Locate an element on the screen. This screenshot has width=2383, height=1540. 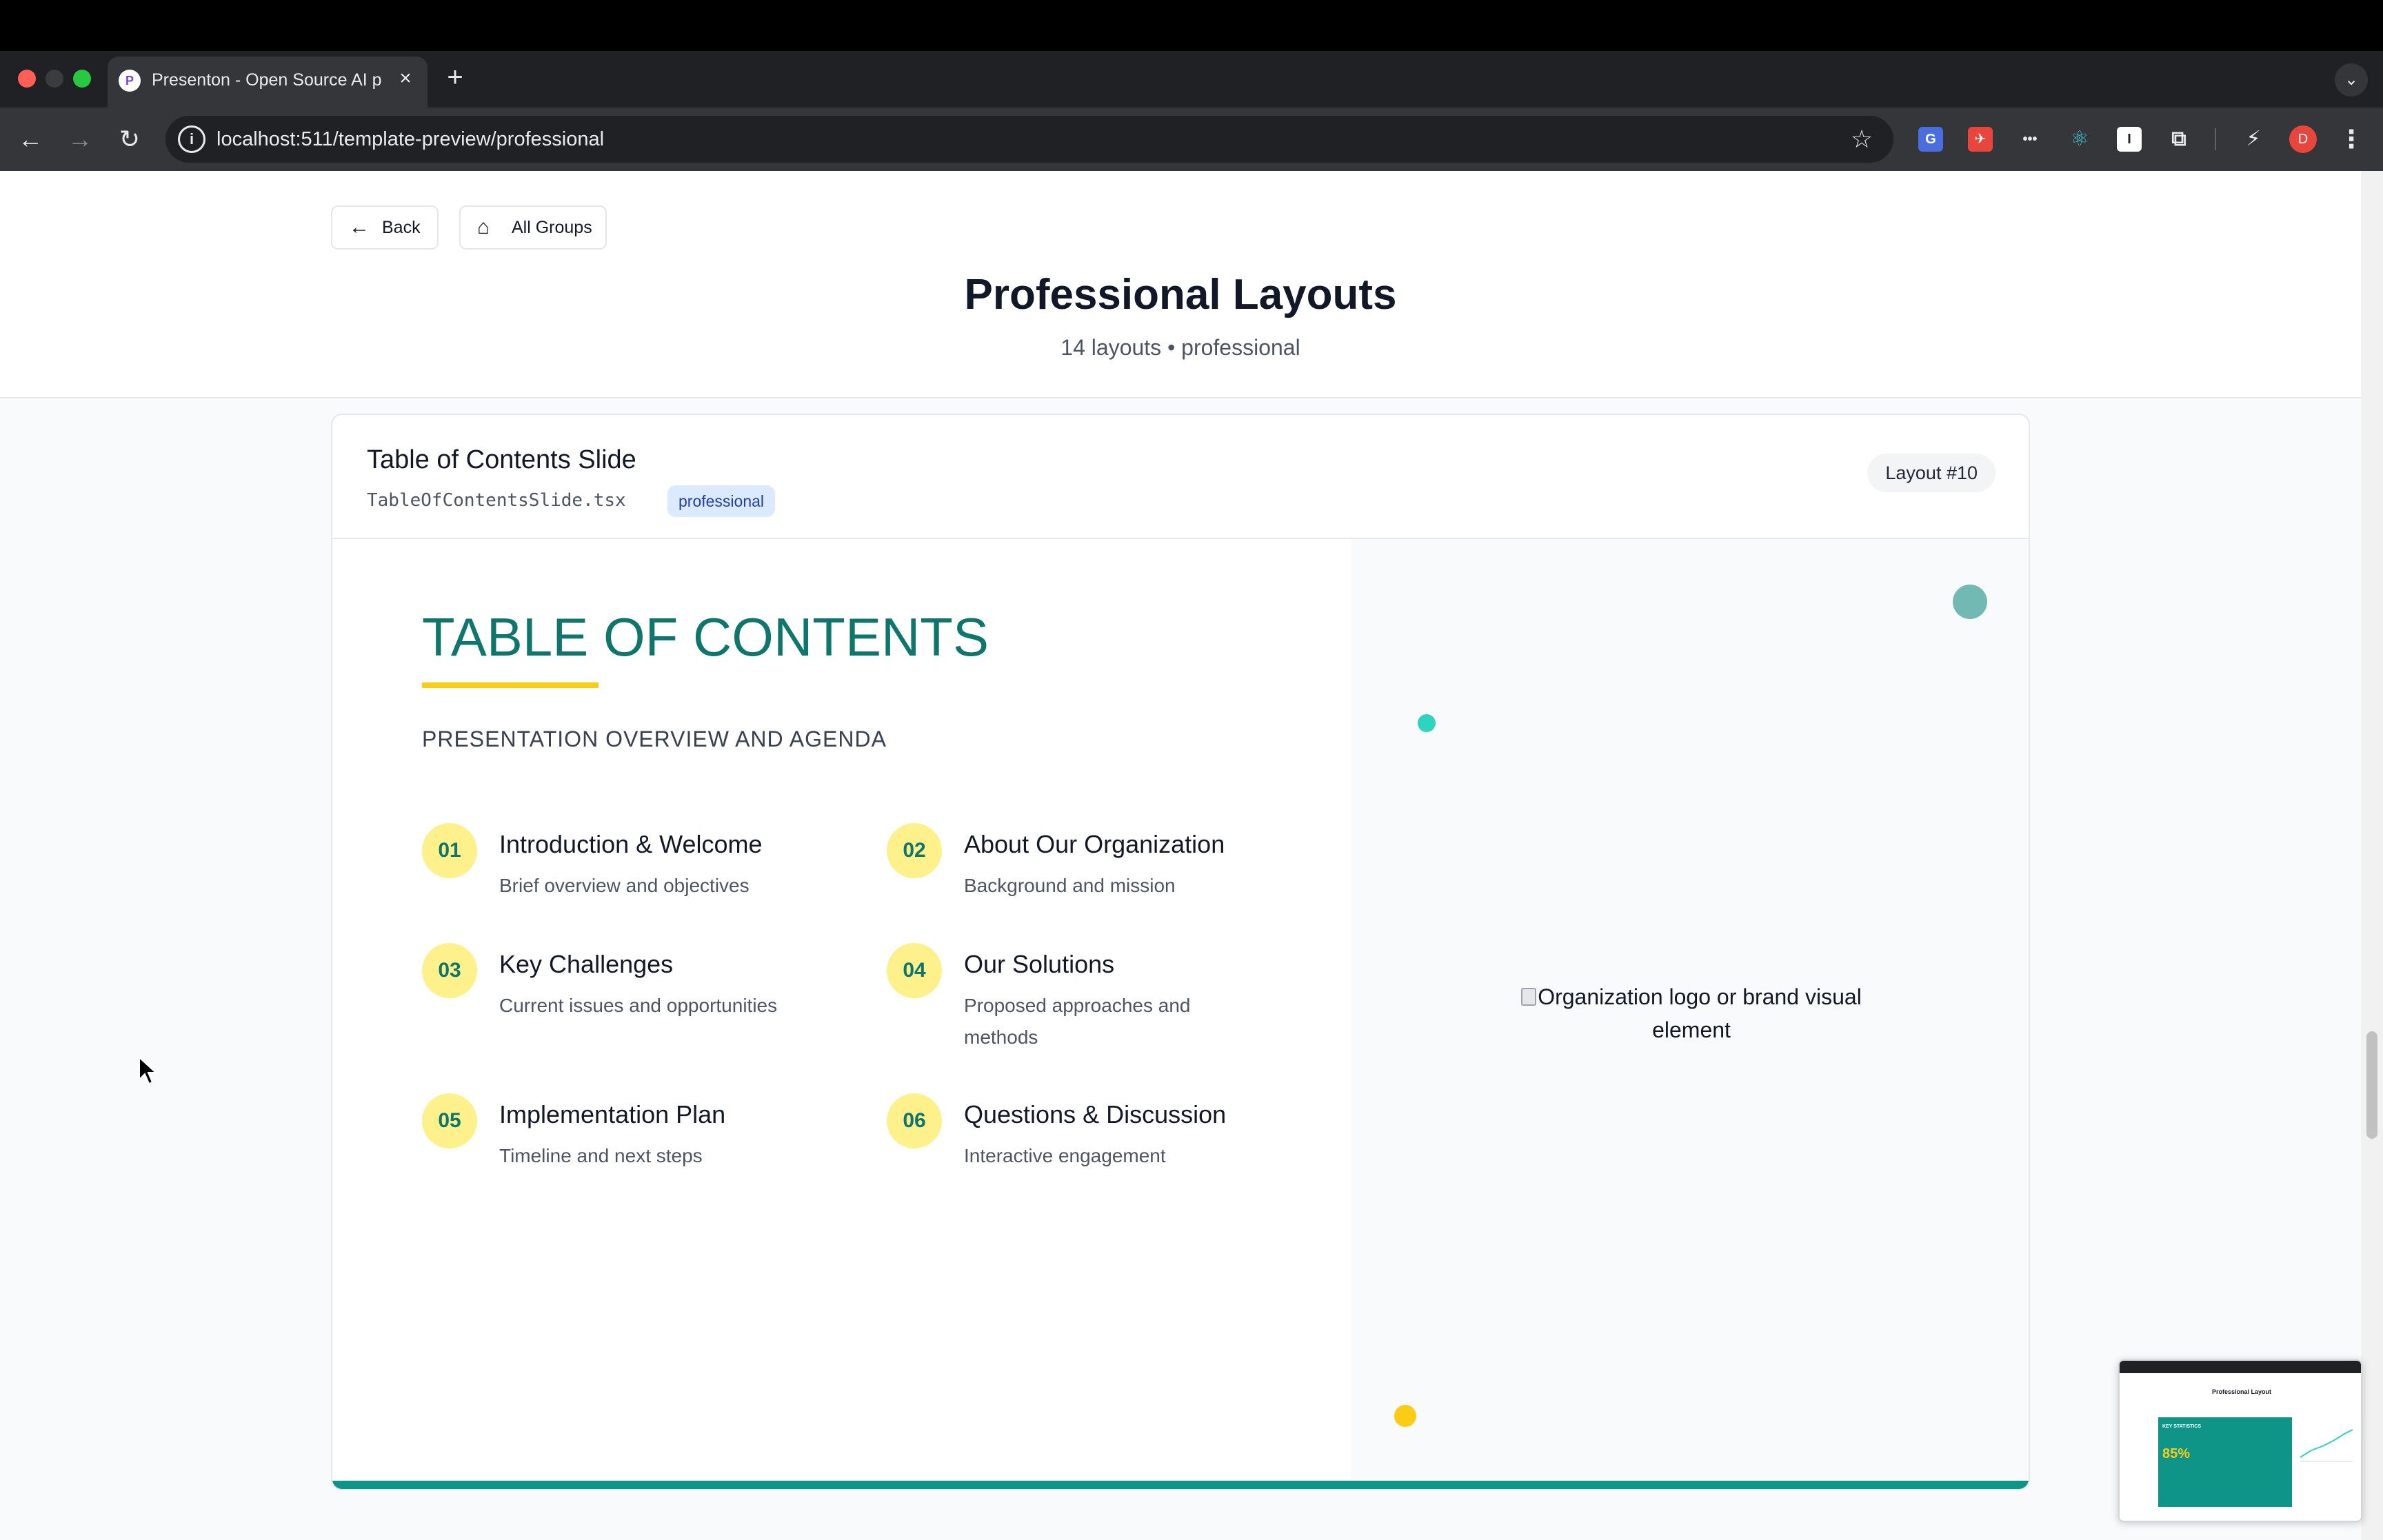
toc-item-description: Proposed approaches and methods is located at coordinates (1077, 1022).